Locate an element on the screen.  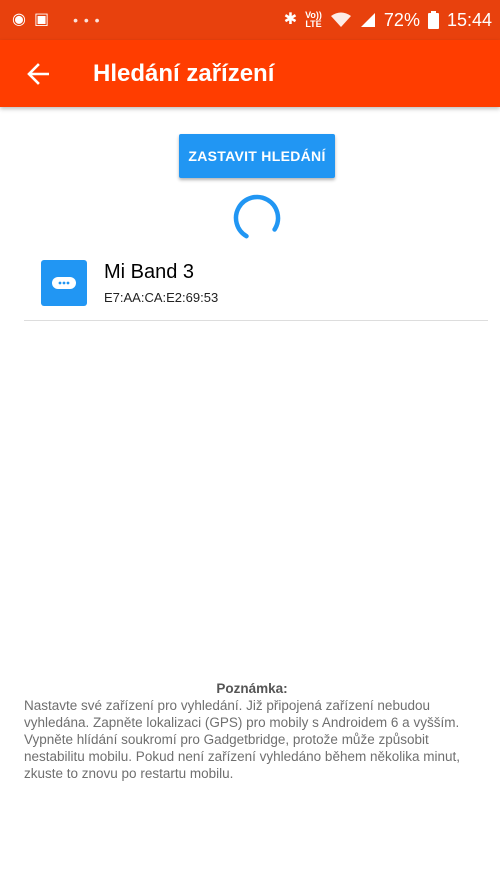
more-notifications-icon: • • • is located at coordinates (87, 20).